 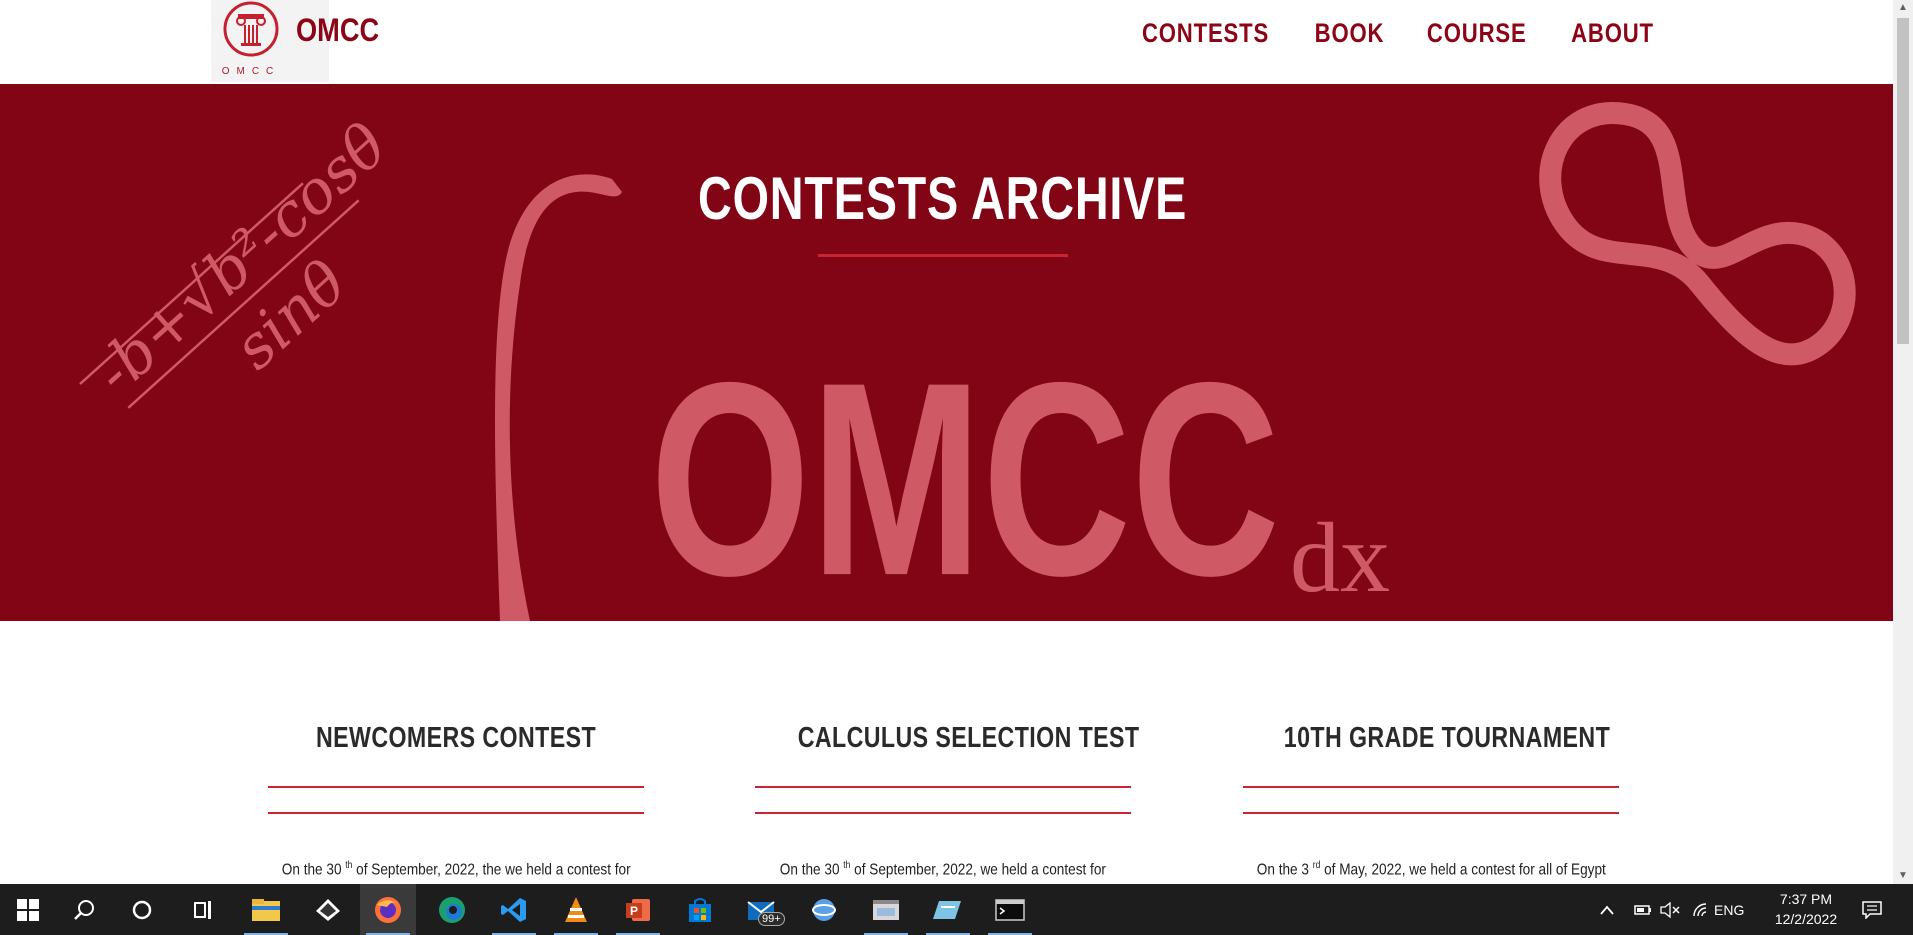 I want to click on logo-caption: OMCC, so click(x=251, y=71).